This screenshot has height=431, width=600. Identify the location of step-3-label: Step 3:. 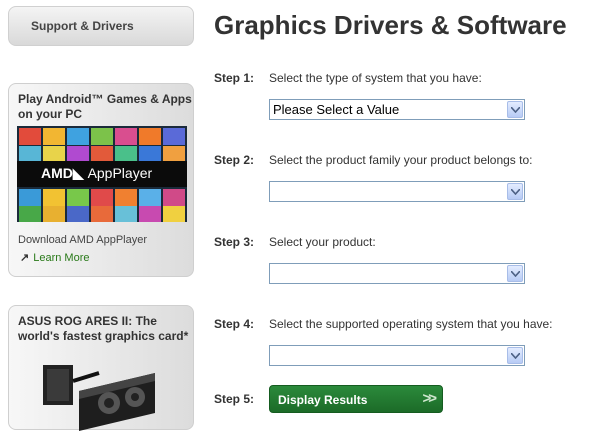
(234, 242).